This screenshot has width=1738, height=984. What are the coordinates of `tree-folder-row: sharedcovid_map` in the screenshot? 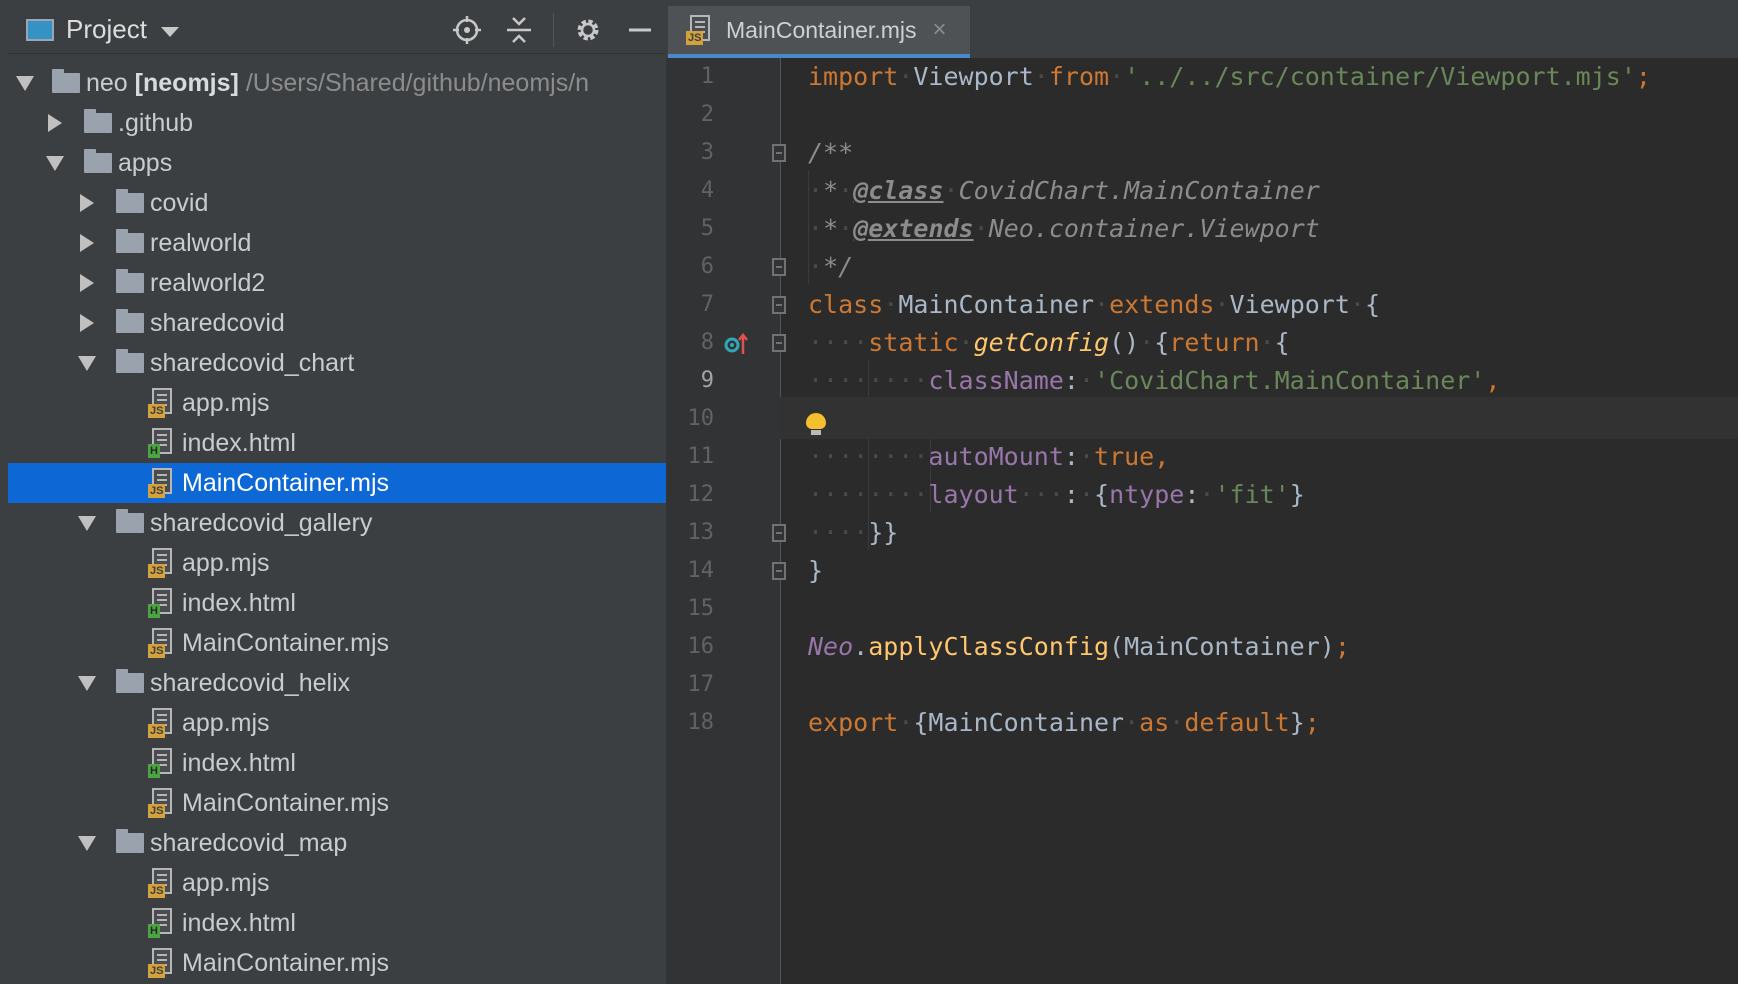 It's located at (337, 843).